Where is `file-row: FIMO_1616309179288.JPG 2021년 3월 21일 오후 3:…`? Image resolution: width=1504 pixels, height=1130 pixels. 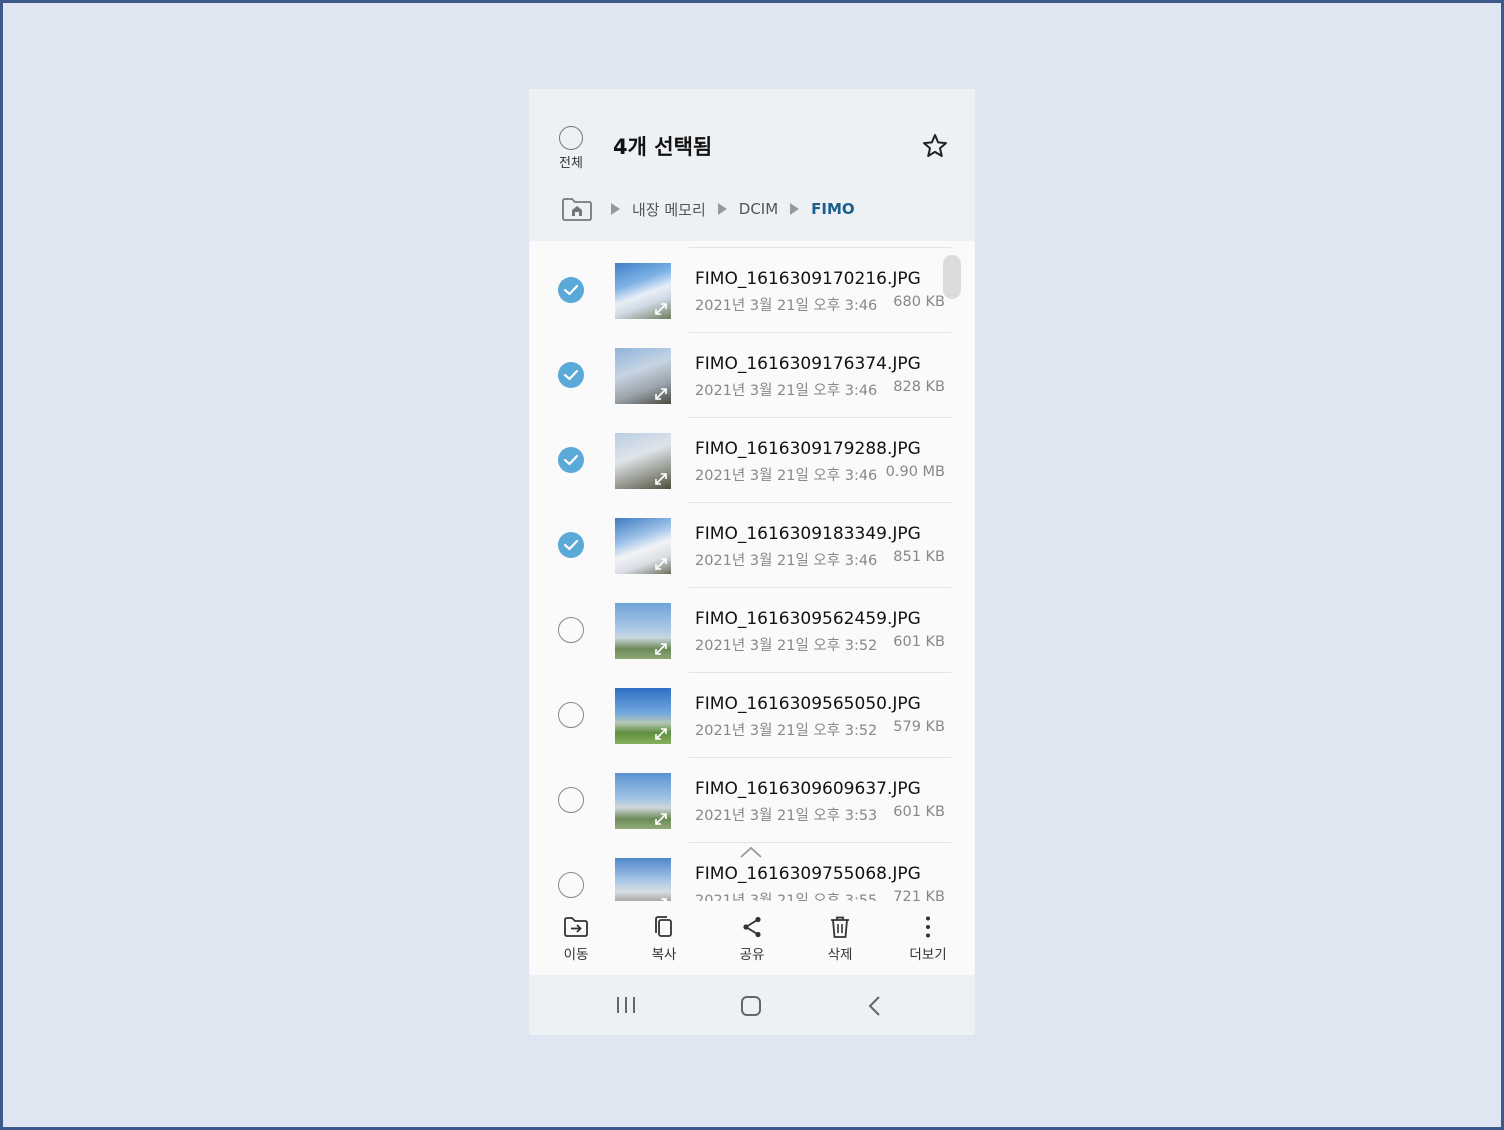 file-row: FIMO_1616309179288.JPG 2021년 3월 21일 오후 3:… is located at coordinates (752, 459).